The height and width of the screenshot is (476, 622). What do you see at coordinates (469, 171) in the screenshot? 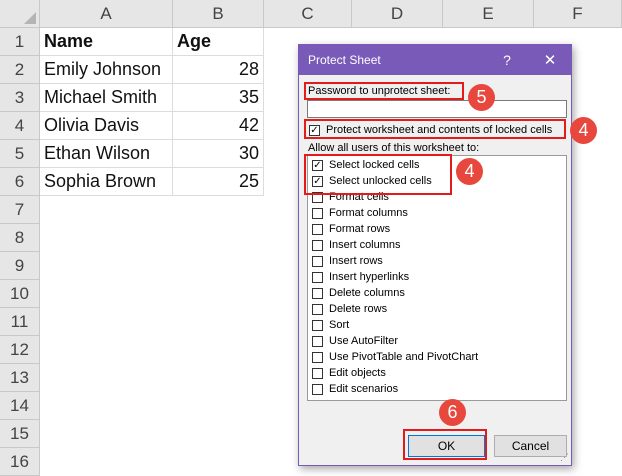
I see `step-badge-4b: 4` at bounding box center [469, 171].